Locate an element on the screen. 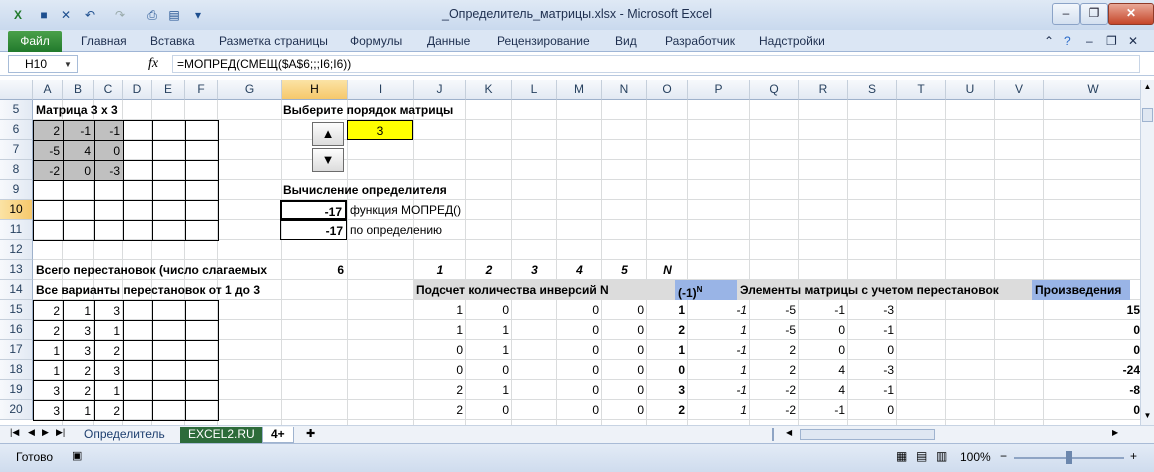 This screenshot has width=1154, height=472. row-header: 5 is located at coordinates (16, 110).